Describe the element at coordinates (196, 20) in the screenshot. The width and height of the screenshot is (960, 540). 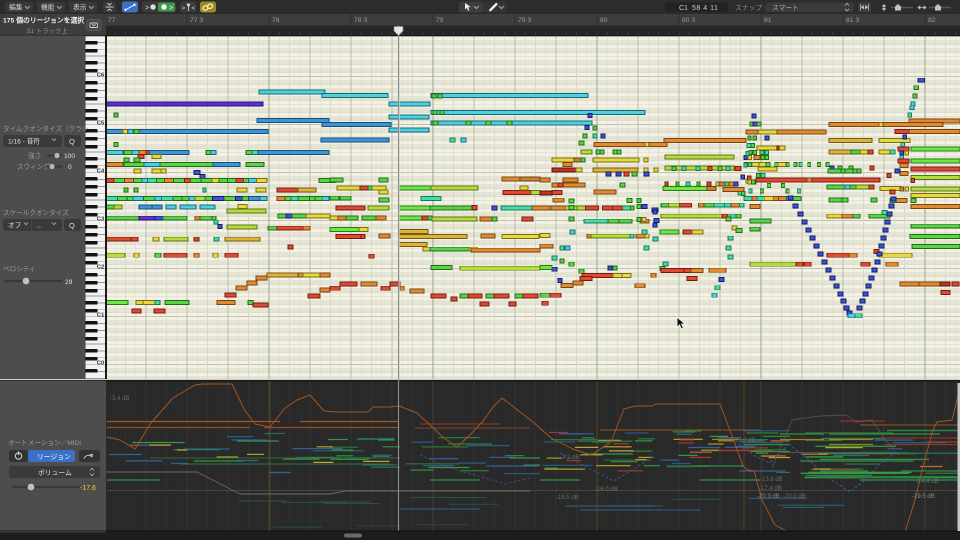
I see `svg-text: 77 3` at that location.